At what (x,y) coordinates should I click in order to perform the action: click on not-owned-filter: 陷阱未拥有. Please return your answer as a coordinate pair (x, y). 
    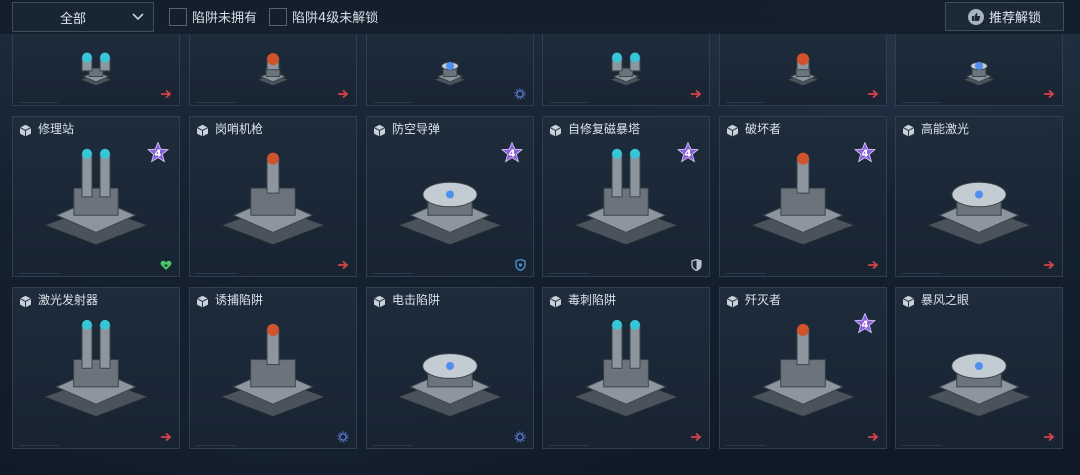
    Looking at the image, I should click on (213, 16).